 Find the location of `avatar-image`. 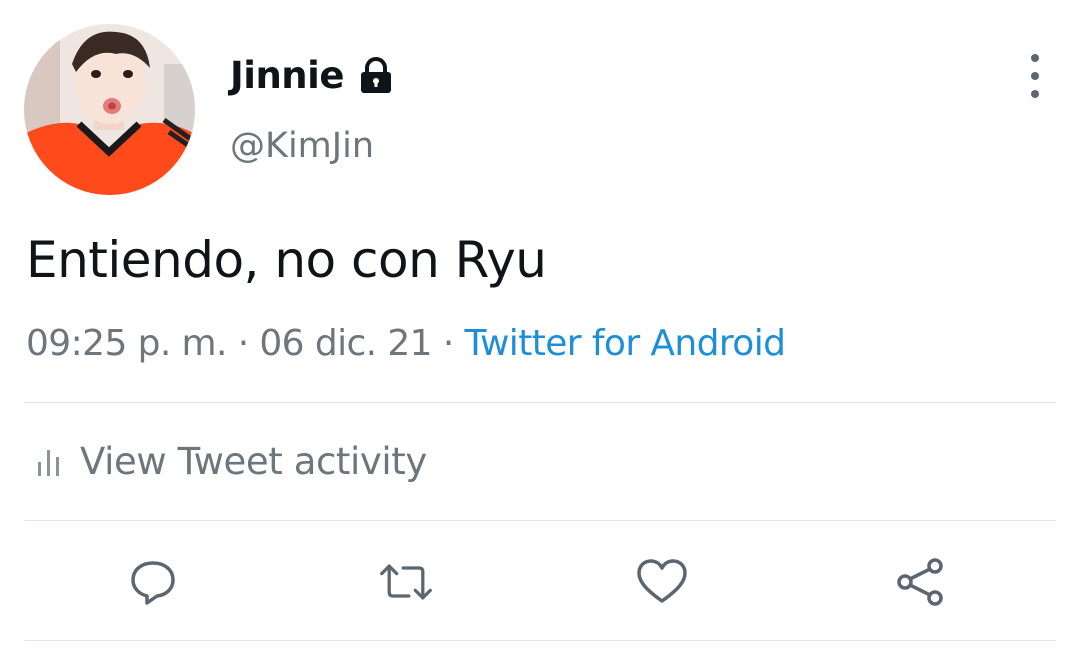

avatar-image is located at coordinates (109, 109).